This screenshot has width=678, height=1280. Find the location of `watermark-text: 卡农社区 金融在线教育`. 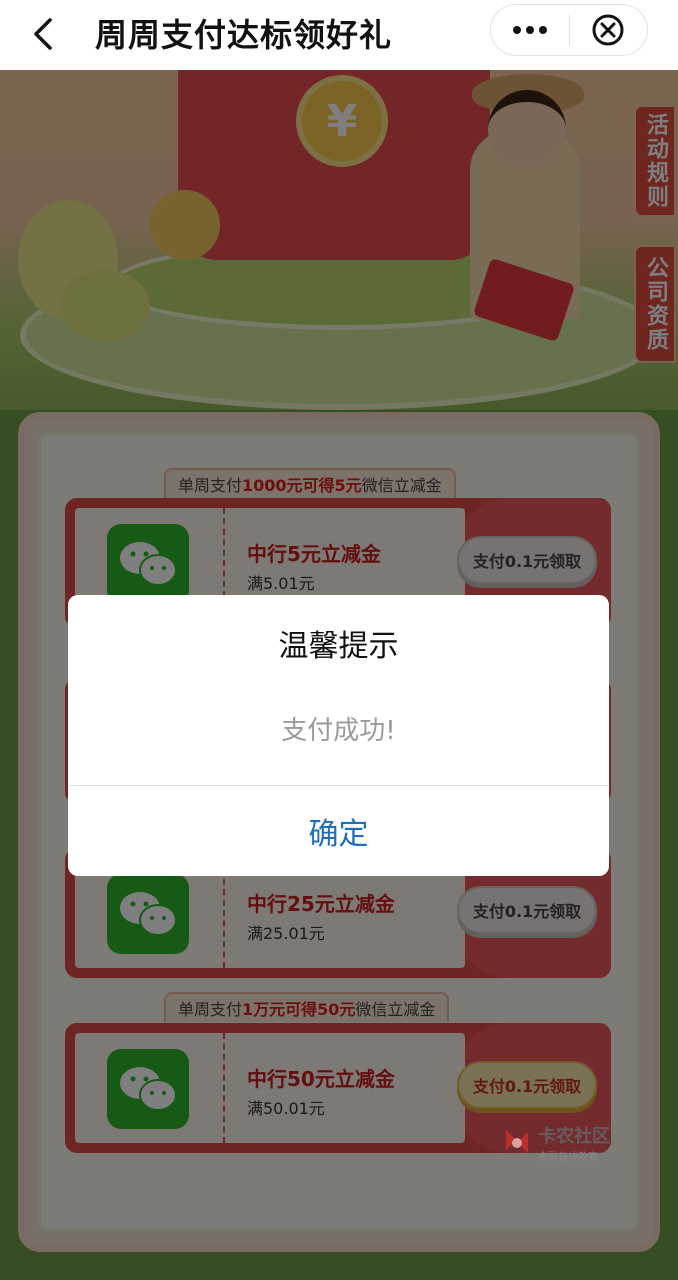

watermark-text: 卡农社区 金融在线教育 is located at coordinates (574, 1142).